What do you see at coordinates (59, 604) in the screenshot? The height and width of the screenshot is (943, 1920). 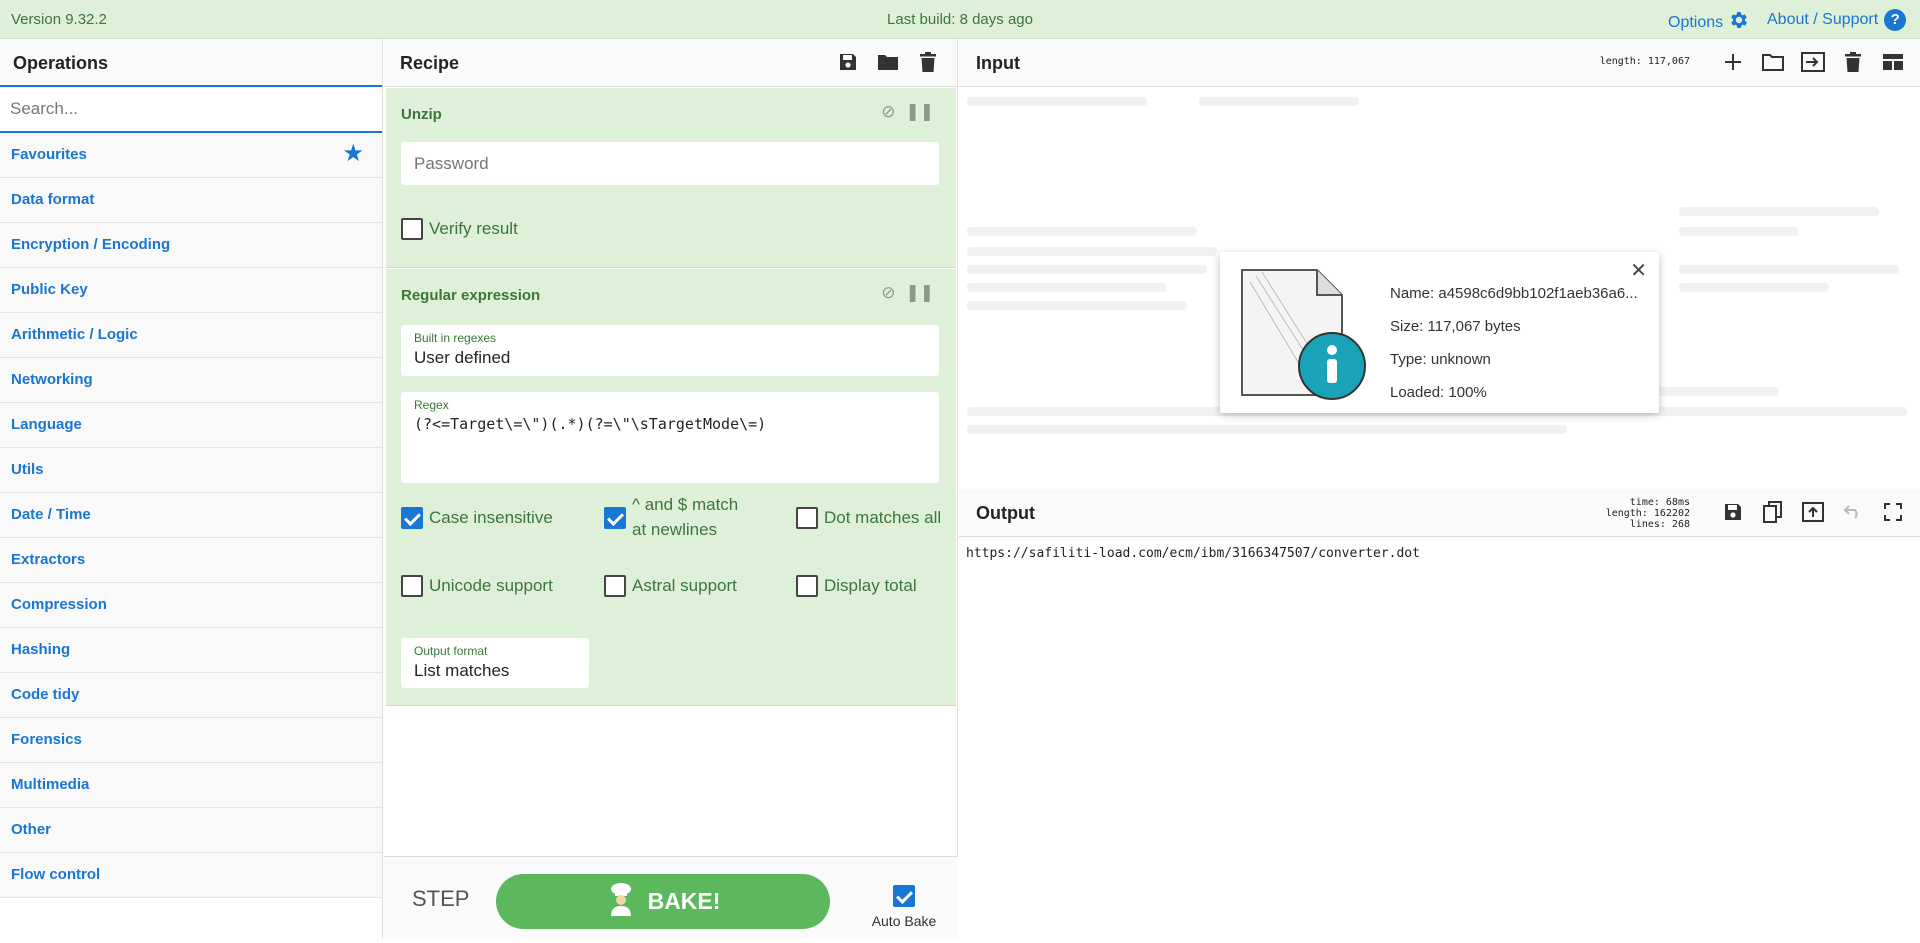 I see `category-label: Compression` at bounding box center [59, 604].